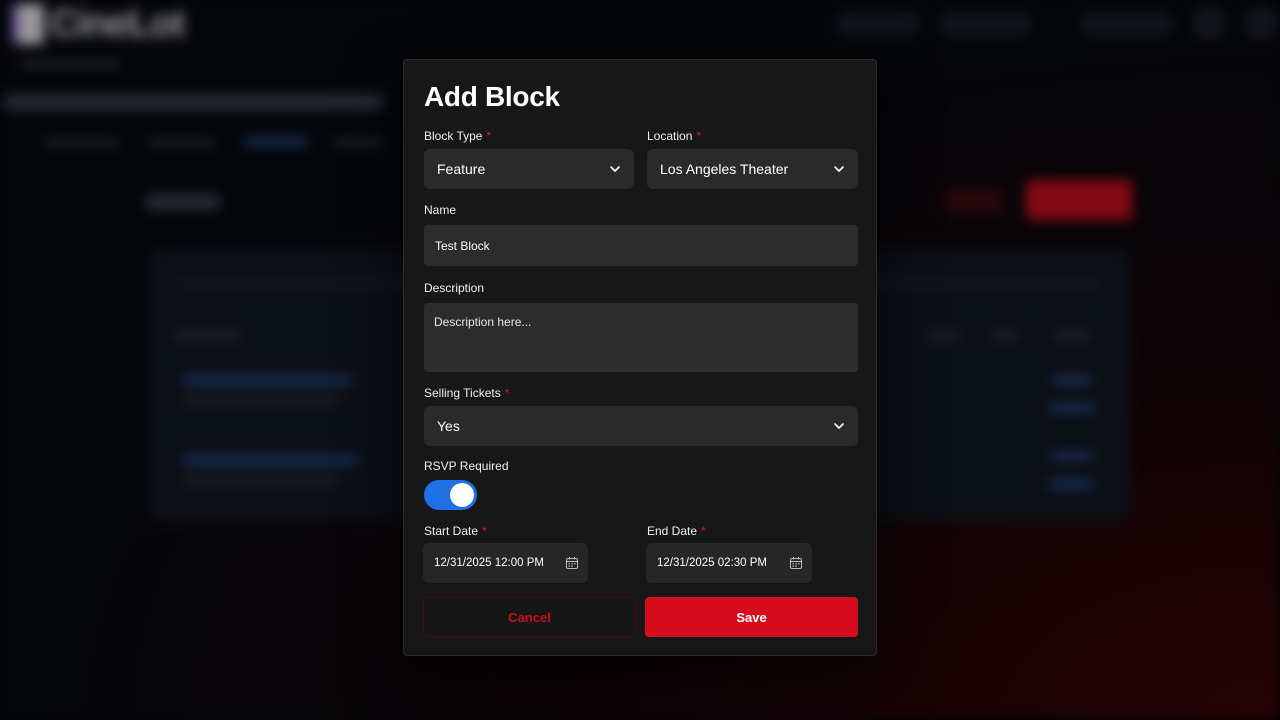  Describe the element at coordinates (489, 563) in the screenshot. I see `start-date-value: 12/31/2025 12:00 PM` at that location.